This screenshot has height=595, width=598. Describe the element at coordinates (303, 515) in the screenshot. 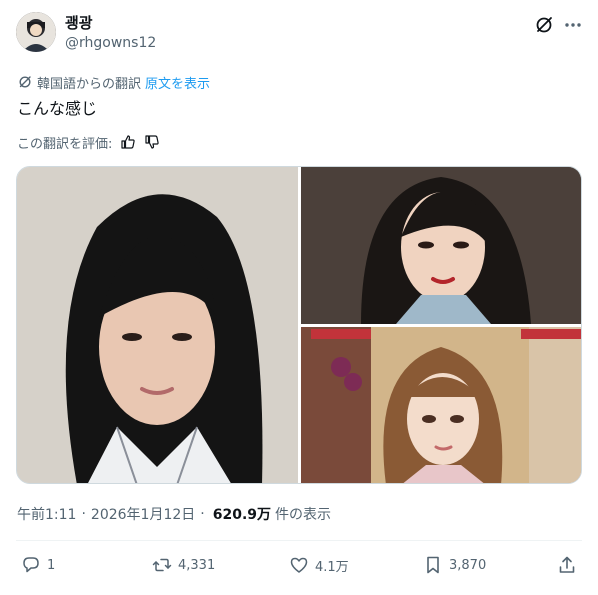

I see `views-label: 件の表示` at that location.